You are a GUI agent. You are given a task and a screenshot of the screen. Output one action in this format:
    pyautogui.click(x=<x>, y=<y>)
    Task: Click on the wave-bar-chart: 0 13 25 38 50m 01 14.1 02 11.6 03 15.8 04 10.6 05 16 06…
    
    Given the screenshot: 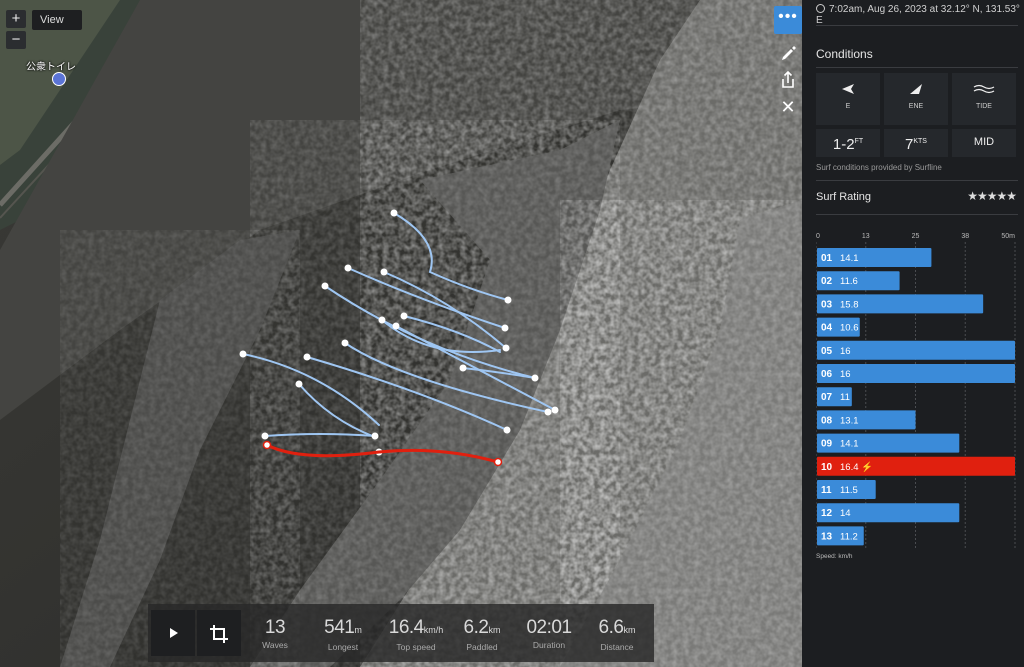 What is the action you would take?
    pyautogui.click(x=916, y=390)
    